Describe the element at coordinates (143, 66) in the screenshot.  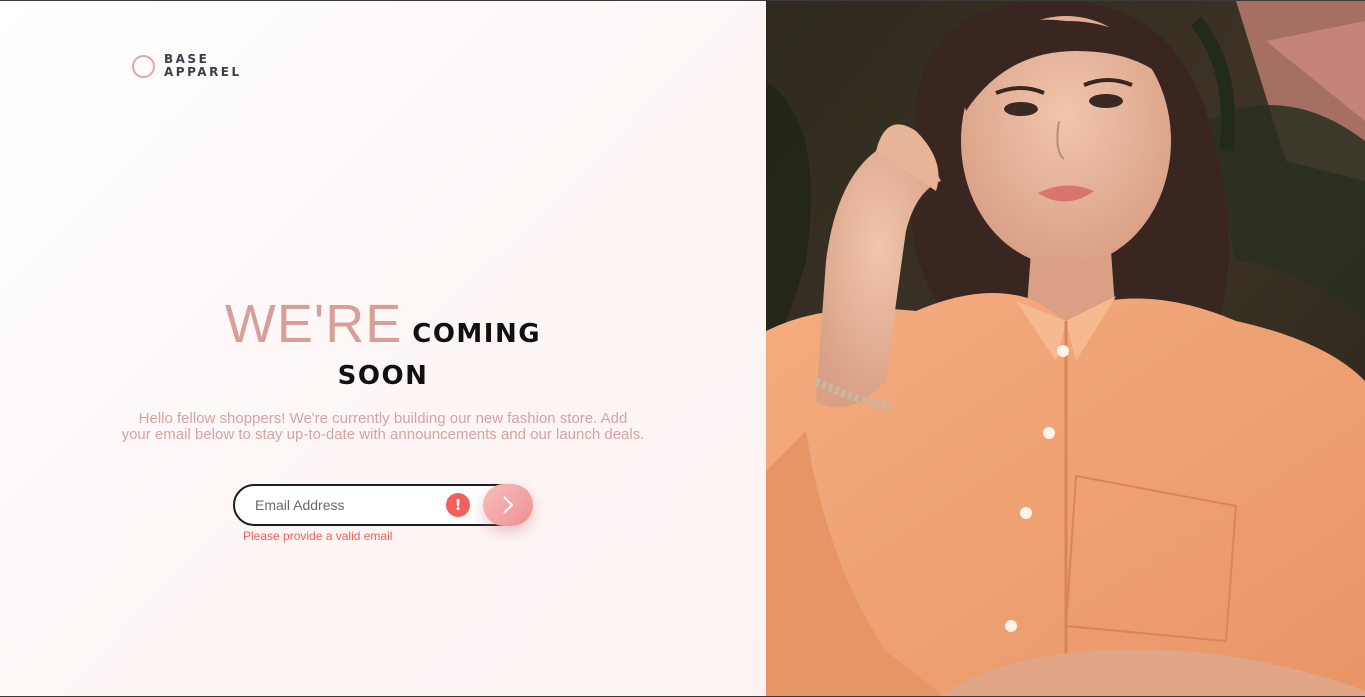
I see `logo-ring-icon` at that location.